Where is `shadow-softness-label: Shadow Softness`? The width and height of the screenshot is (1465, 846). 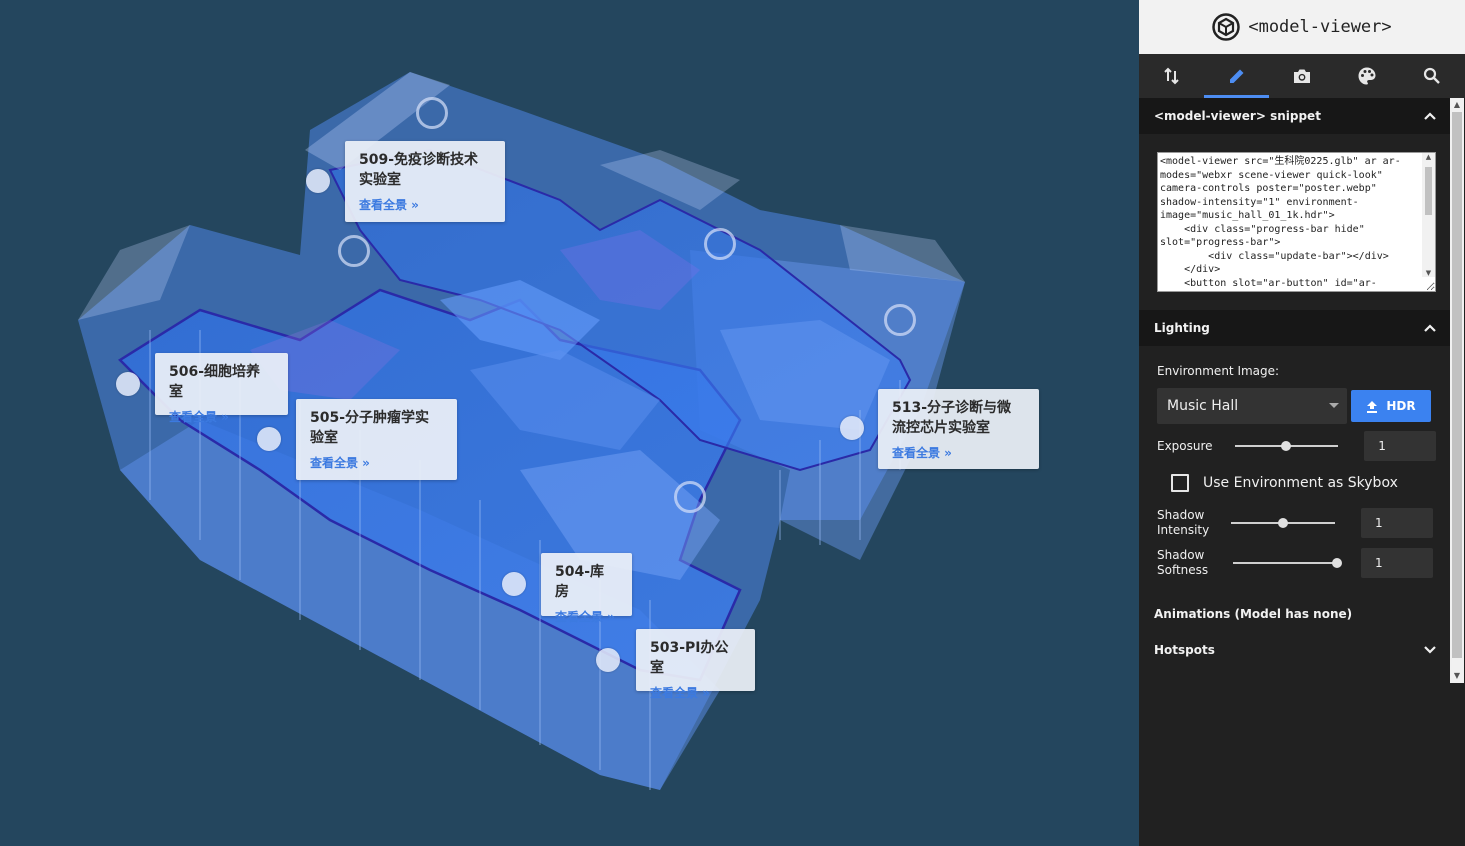
shadow-softness-label: Shadow Softness is located at coordinates (1183, 562).